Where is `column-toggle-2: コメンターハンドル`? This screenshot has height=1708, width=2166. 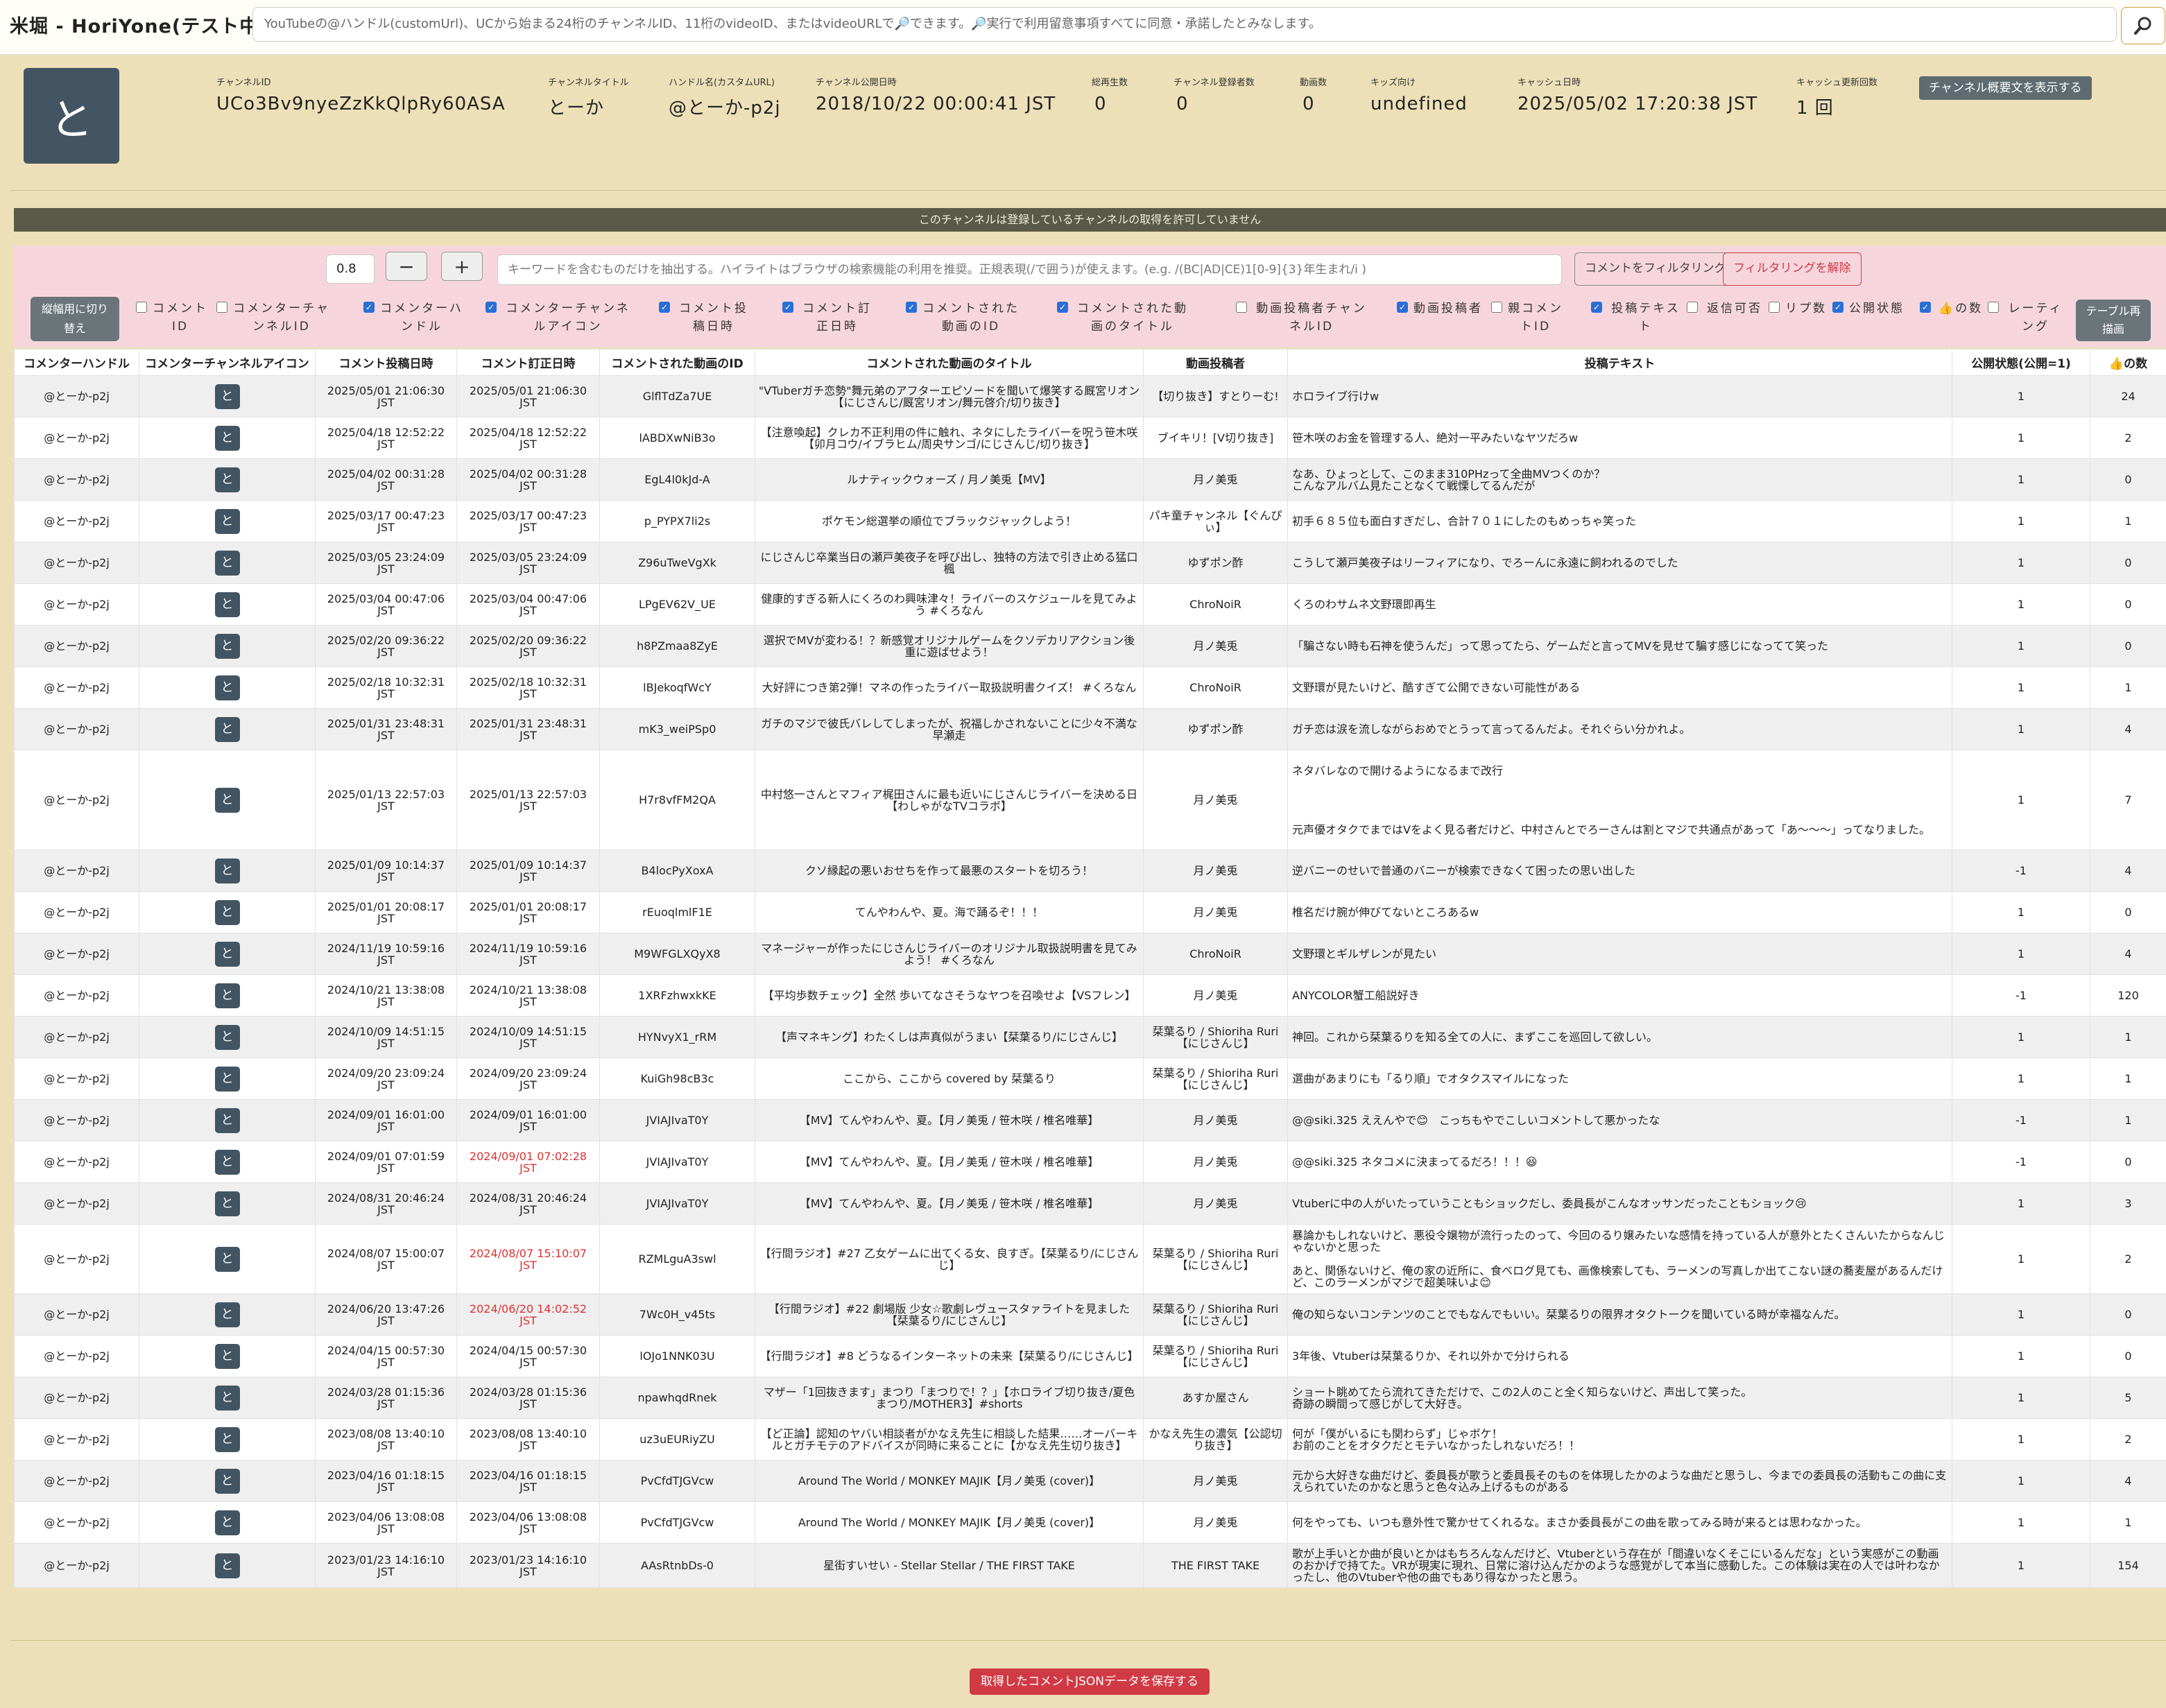 column-toggle-2: コメンターハンドル is located at coordinates (413, 317).